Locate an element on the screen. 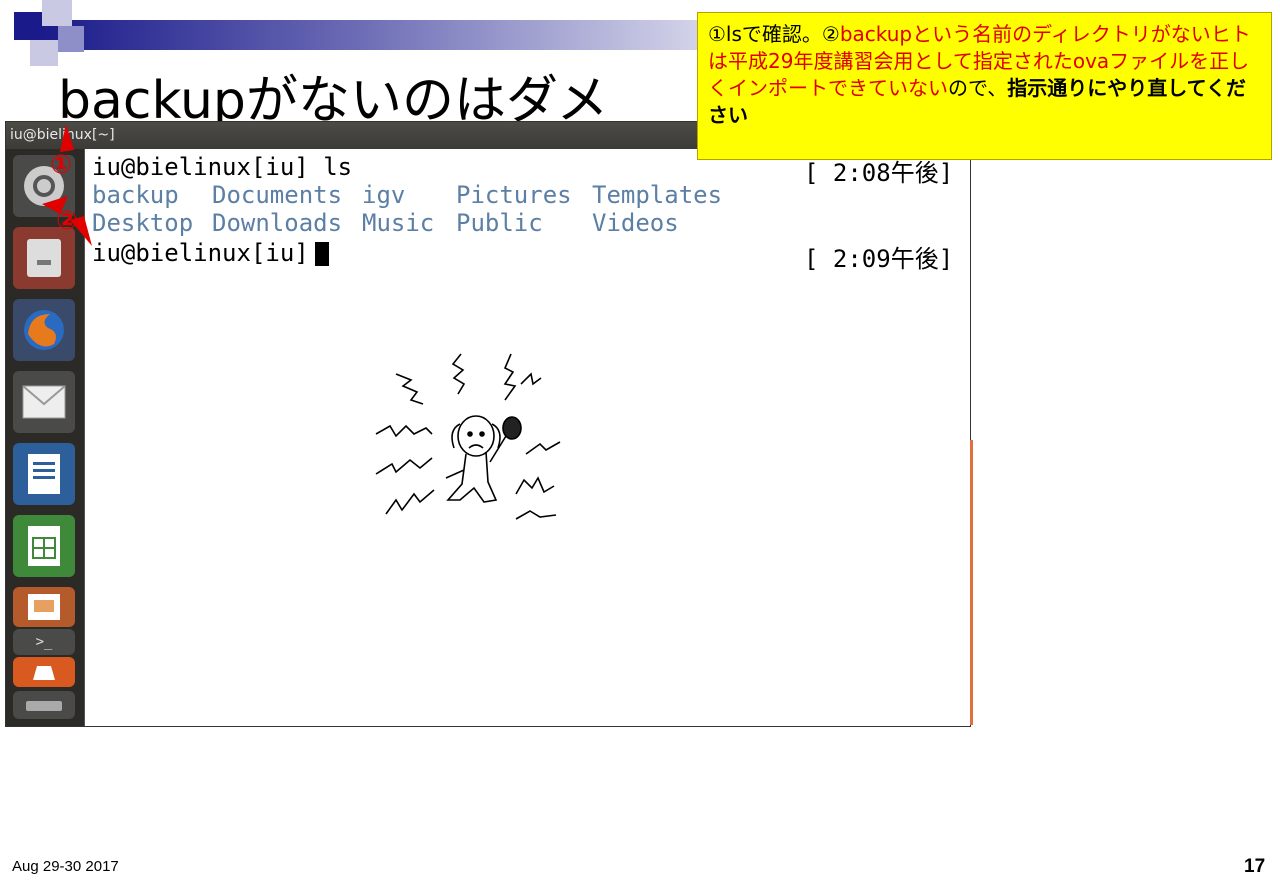 Image resolution: width=1280 pixels, height=886 pixels. ls-entry: Downloads is located at coordinates (277, 223).